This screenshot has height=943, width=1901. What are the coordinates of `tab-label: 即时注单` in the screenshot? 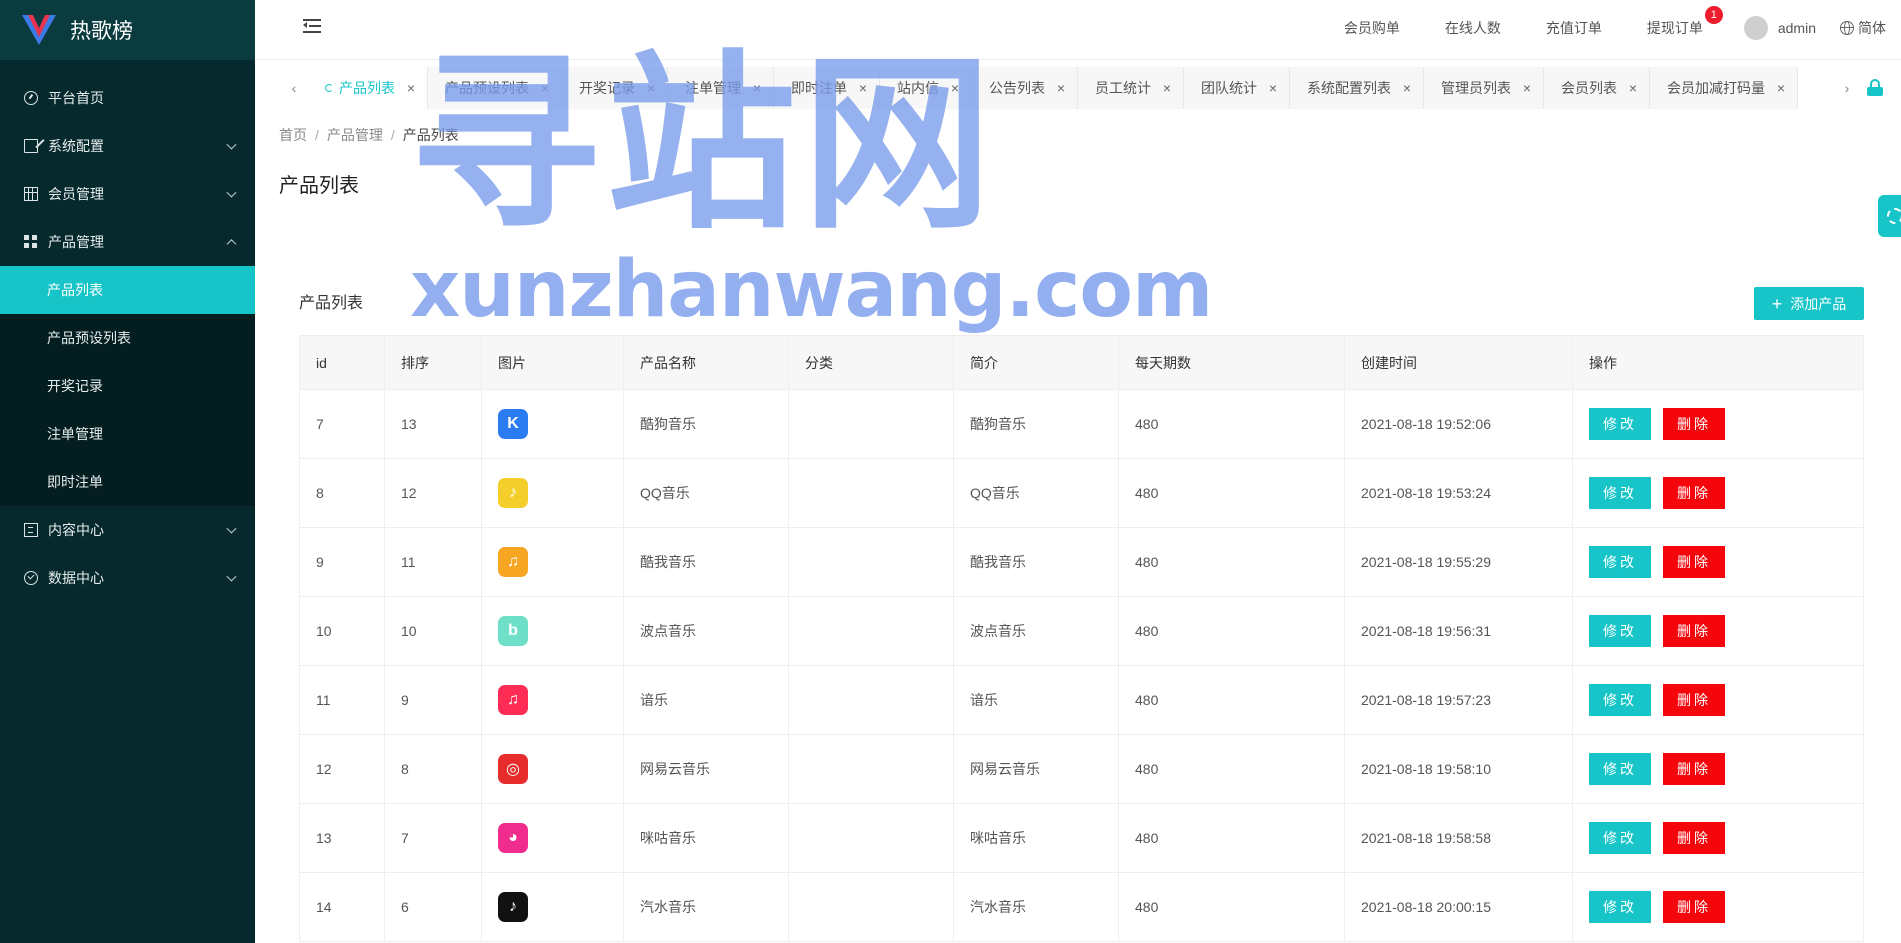 It's located at (819, 88).